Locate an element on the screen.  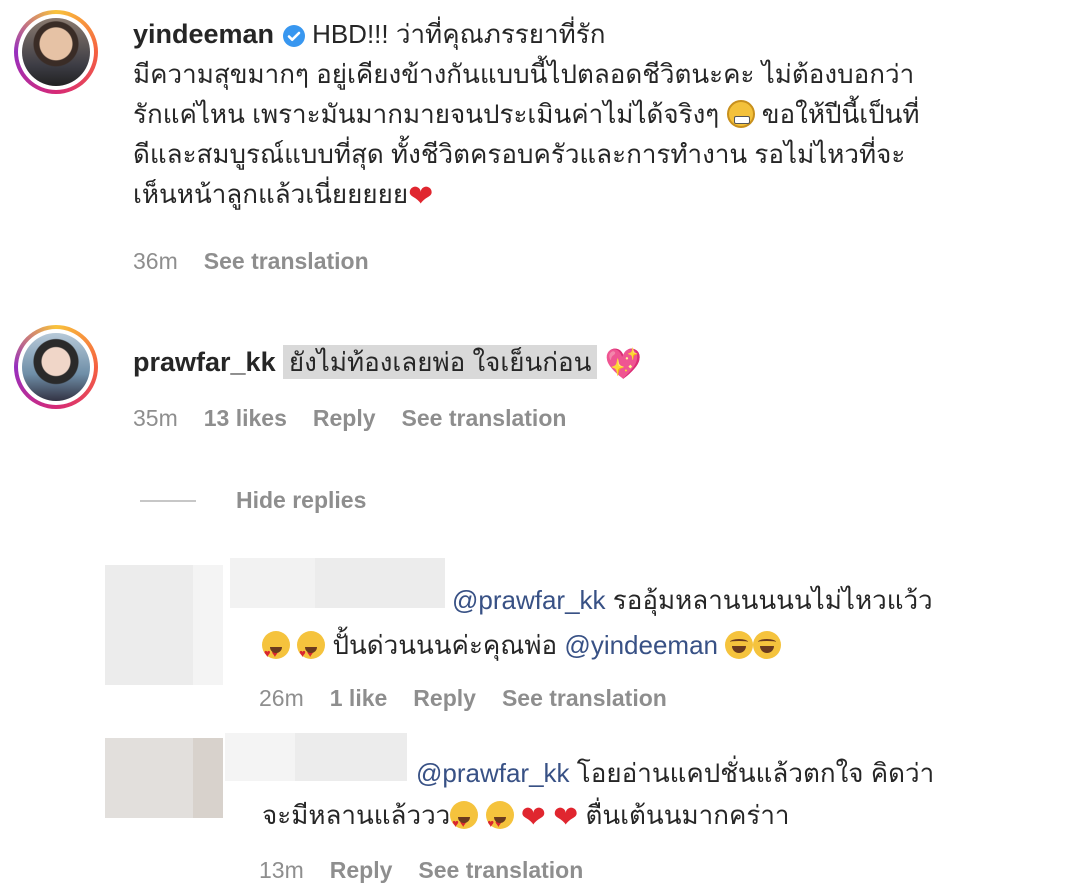
comment-time: 35m is located at coordinates (155, 418).